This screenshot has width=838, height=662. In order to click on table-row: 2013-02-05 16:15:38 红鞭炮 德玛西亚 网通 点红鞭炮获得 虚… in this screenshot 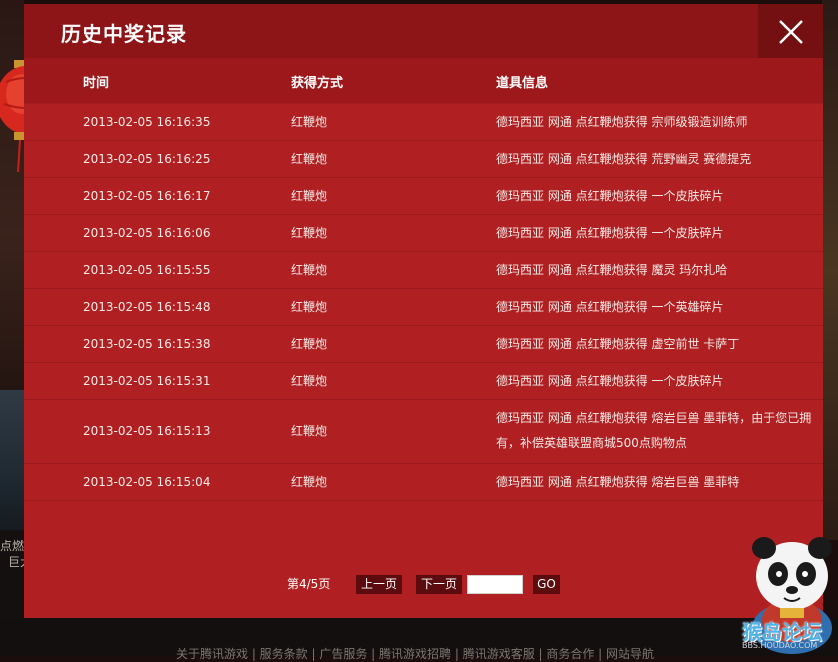, I will do `click(423, 344)`.